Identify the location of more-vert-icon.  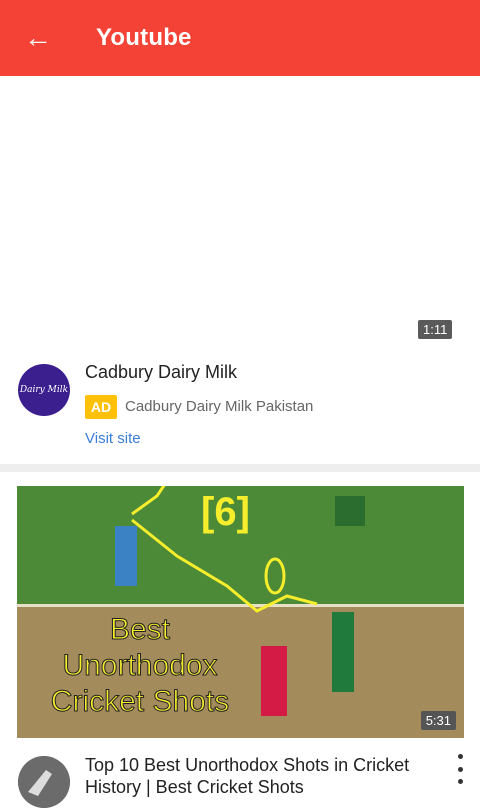
(460, 769).